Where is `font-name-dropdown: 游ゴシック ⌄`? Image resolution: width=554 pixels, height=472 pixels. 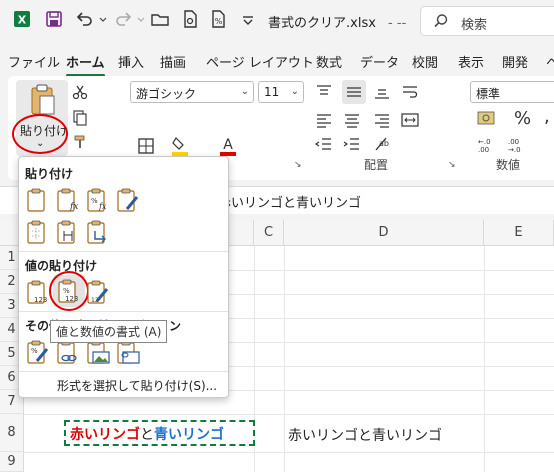 font-name-dropdown: 游ゴシック ⌄ is located at coordinates (192, 92).